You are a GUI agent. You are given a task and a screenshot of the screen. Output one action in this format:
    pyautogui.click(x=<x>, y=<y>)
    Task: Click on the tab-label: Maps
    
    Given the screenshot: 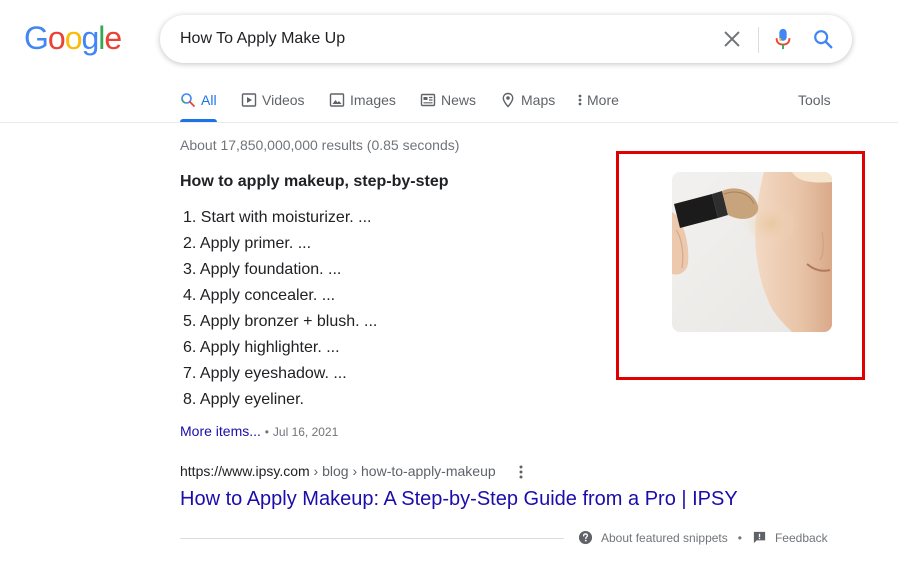 What is the action you would take?
    pyautogui.click(x=538, y=100)
    